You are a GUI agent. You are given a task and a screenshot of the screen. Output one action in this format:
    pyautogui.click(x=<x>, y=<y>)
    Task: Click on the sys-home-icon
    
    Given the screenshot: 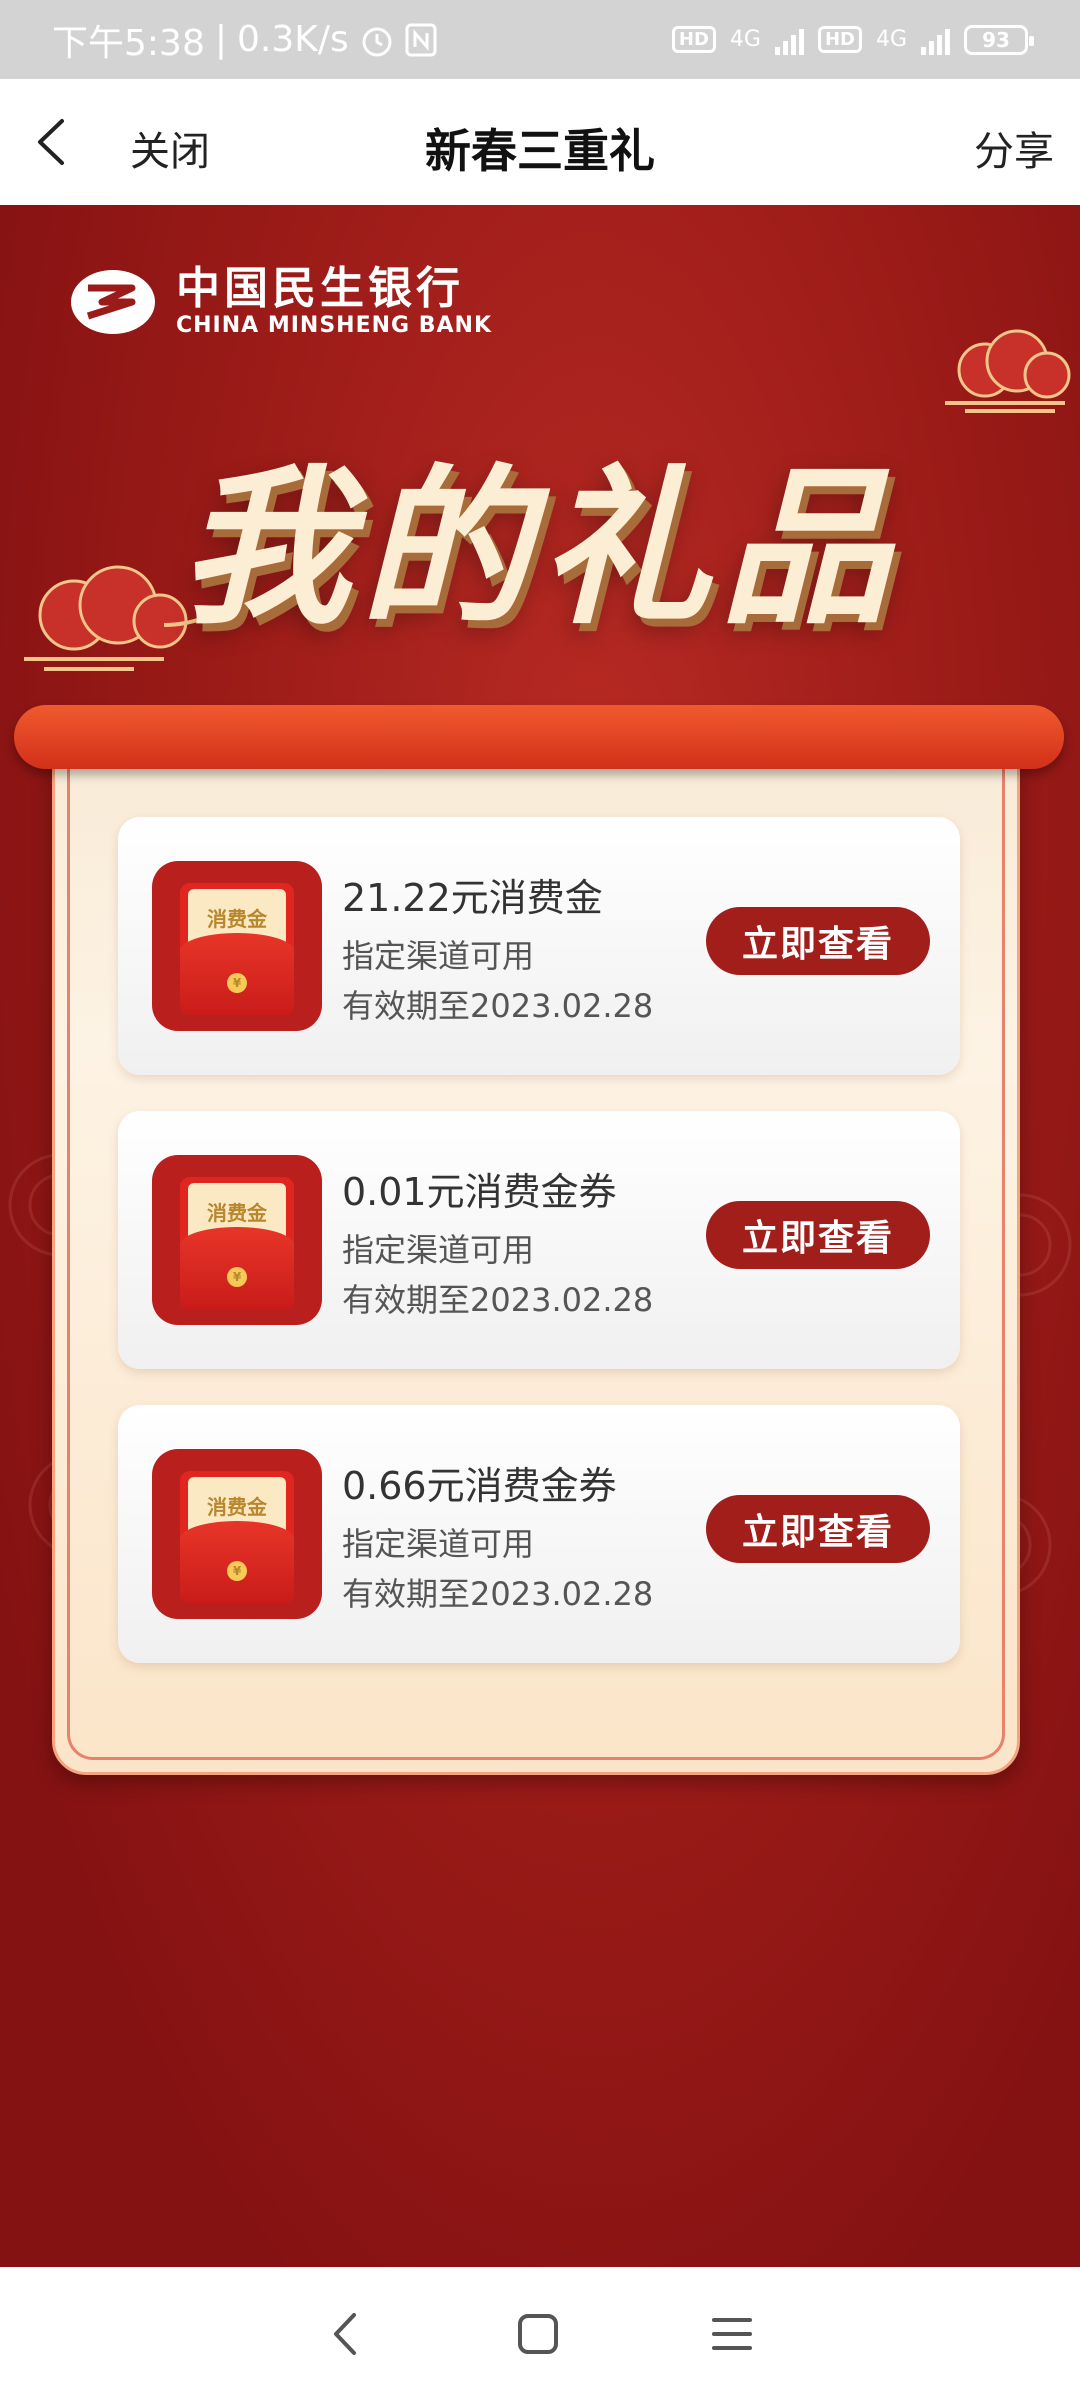 What is the action you would take?
    pyautogui.click(x=538, y=2334)
    